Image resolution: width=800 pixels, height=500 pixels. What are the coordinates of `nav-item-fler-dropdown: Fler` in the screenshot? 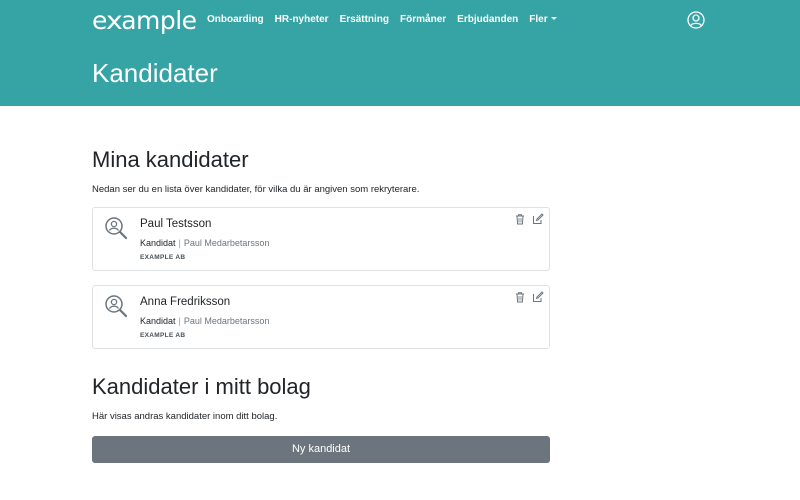 It's located at (543, 19).